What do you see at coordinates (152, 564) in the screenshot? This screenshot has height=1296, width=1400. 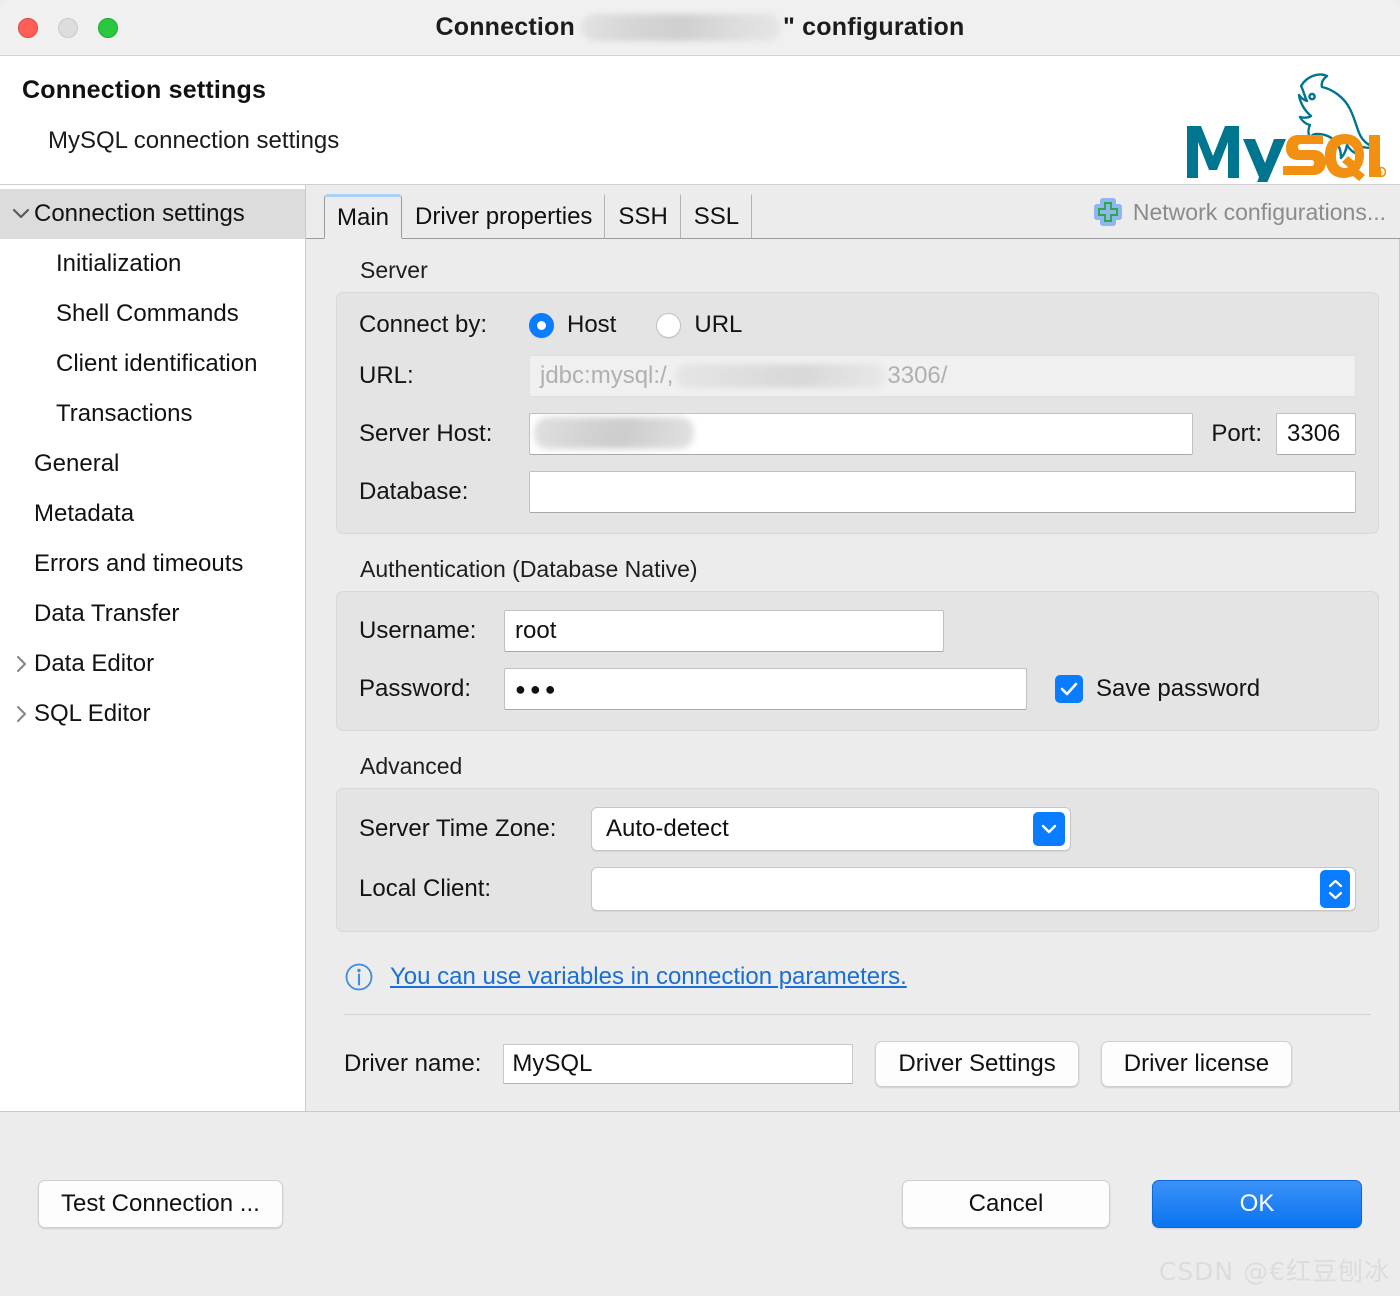 I see `sidebar-item-errors-and-timeouts: Errors and timeouts` at bounding box center [152, 564].